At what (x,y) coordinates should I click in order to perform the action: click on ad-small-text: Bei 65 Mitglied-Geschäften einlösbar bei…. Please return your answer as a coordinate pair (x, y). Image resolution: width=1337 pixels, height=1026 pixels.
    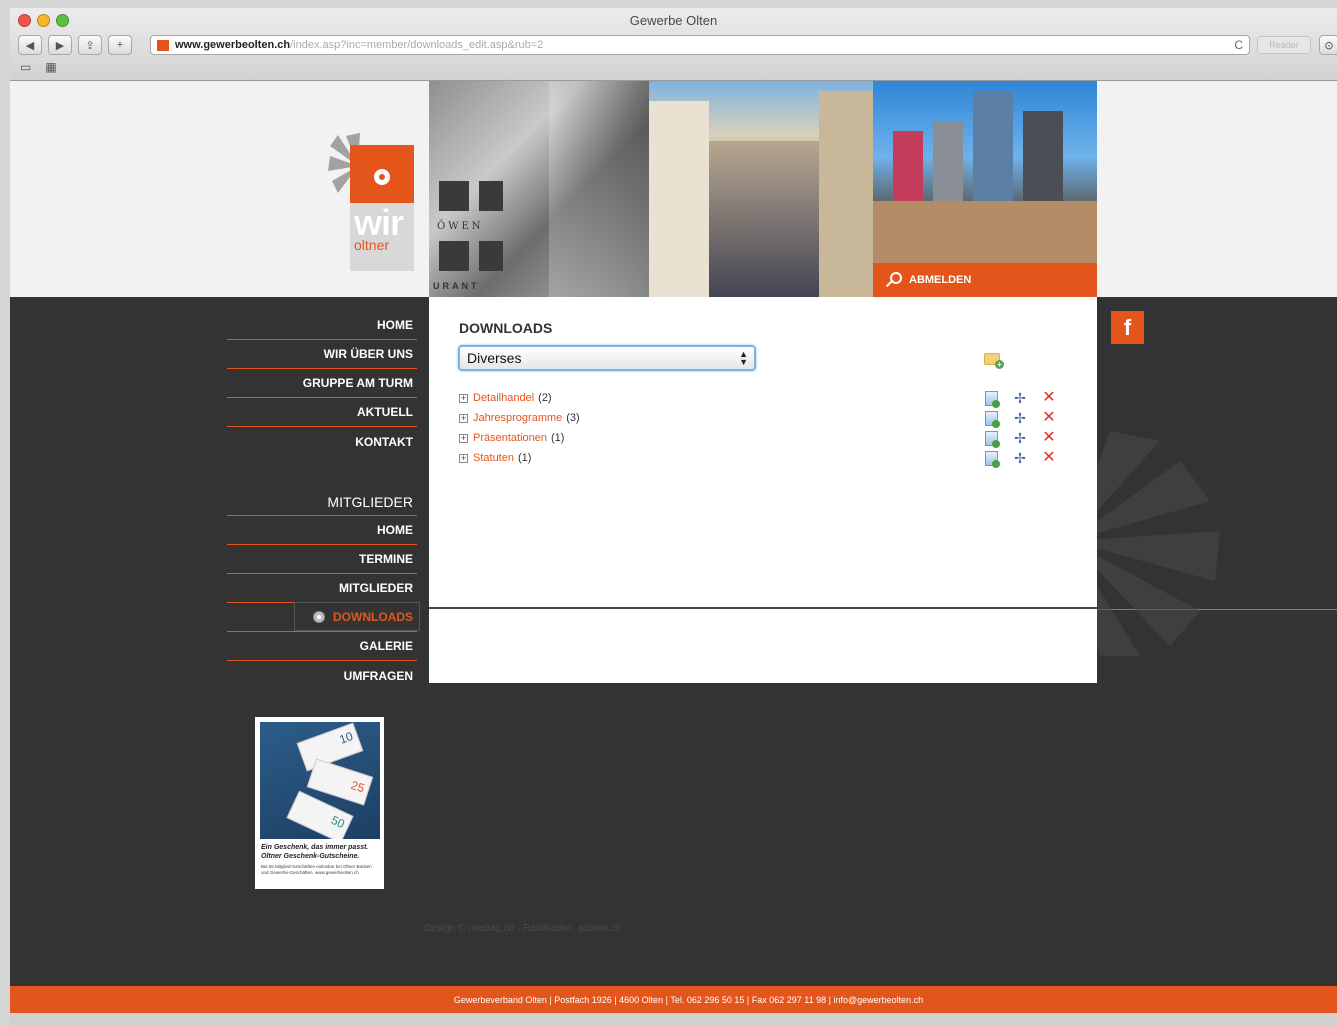
    Looking at the image, I should click on (316, 869).